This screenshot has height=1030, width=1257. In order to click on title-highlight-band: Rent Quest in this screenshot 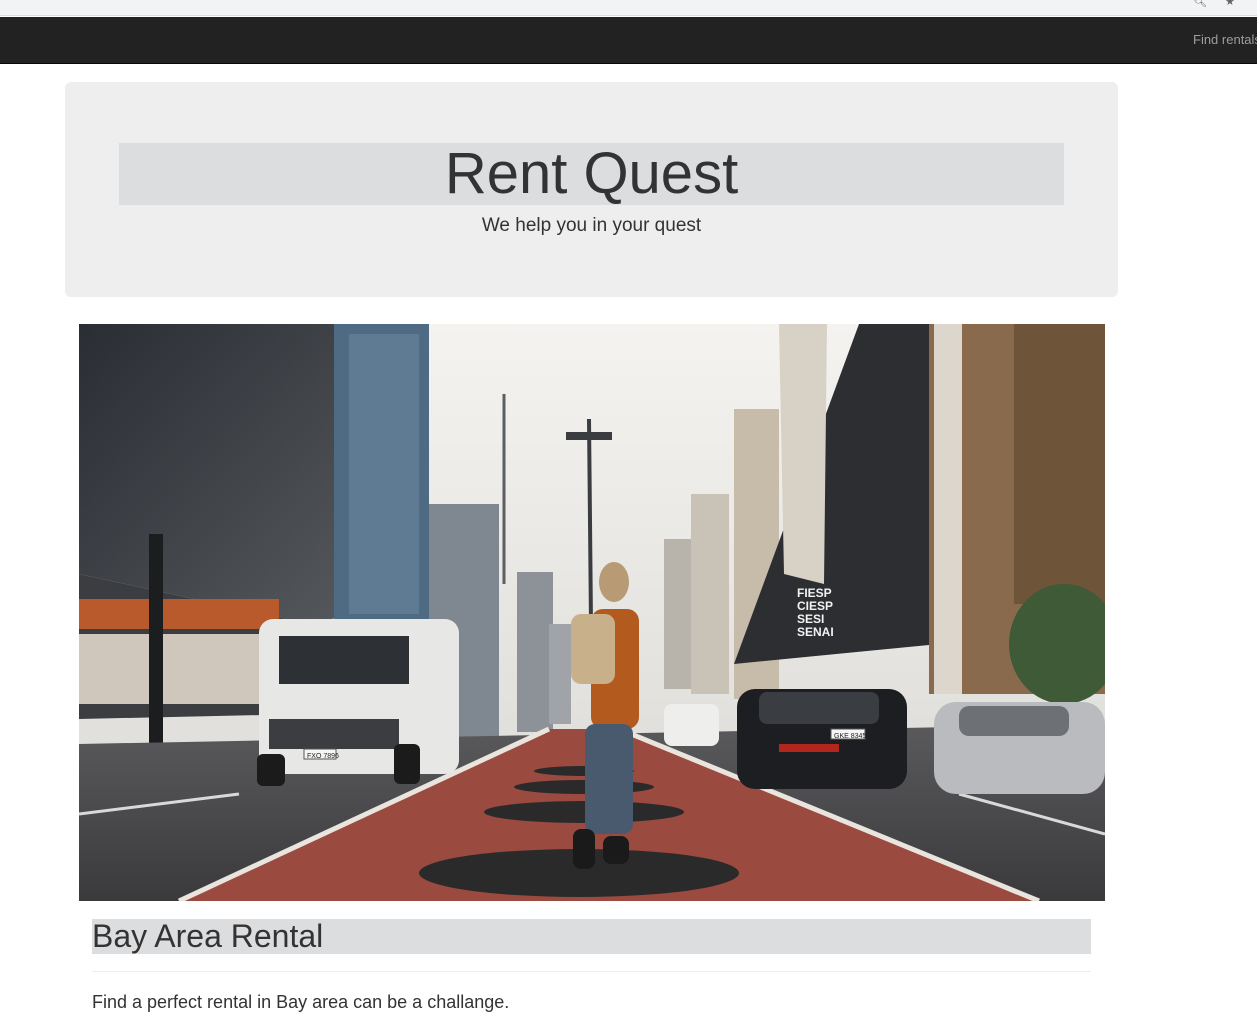, I will do `click(591, 174)`.